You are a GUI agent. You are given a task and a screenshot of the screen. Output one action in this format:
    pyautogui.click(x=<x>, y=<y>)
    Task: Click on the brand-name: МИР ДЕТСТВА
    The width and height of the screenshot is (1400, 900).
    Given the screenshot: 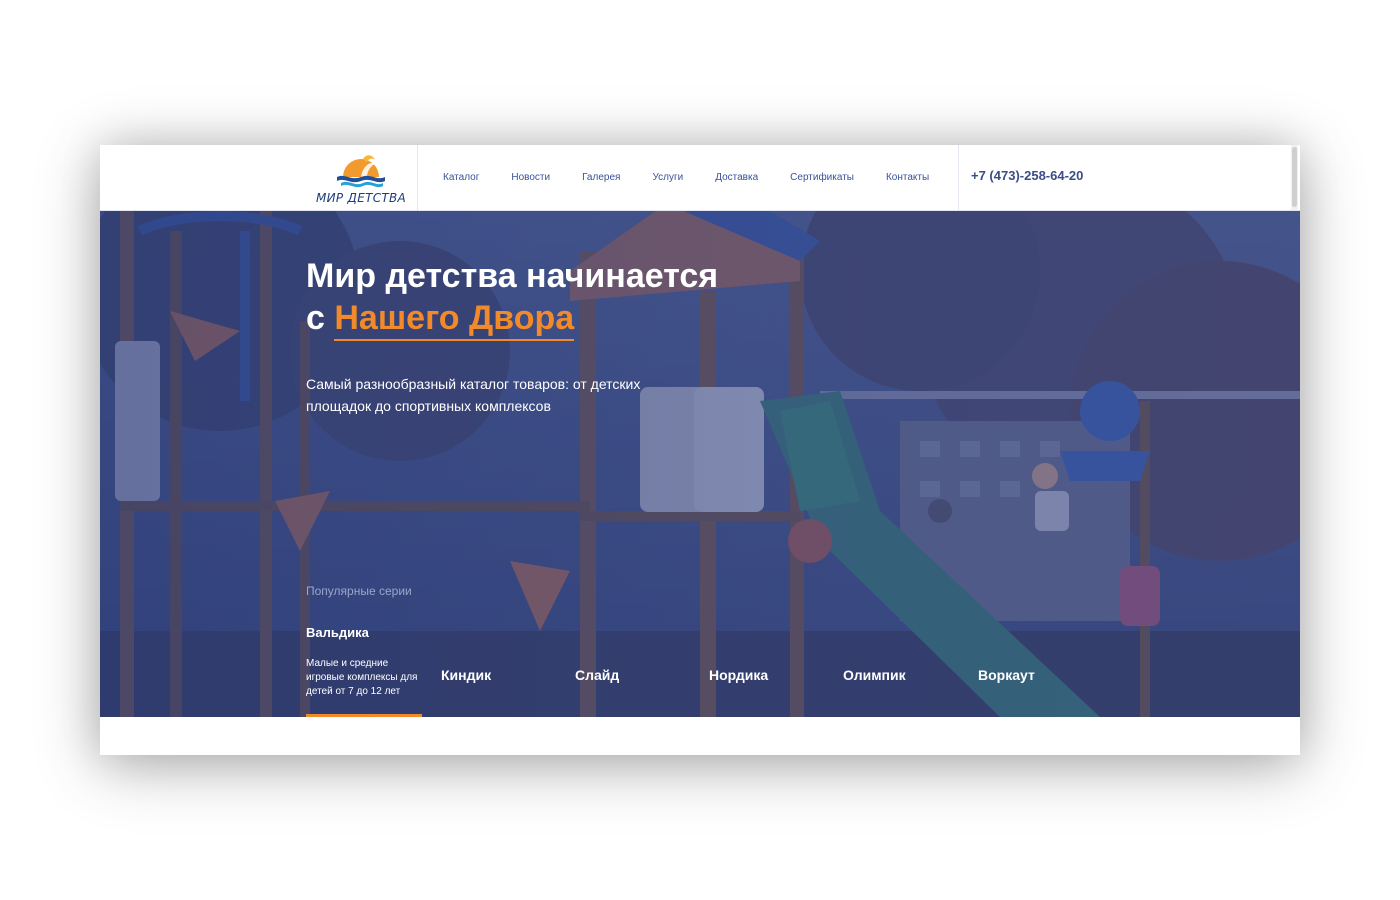 What is the action you would take?
    pyautogui.click(x=361, y=198)
    